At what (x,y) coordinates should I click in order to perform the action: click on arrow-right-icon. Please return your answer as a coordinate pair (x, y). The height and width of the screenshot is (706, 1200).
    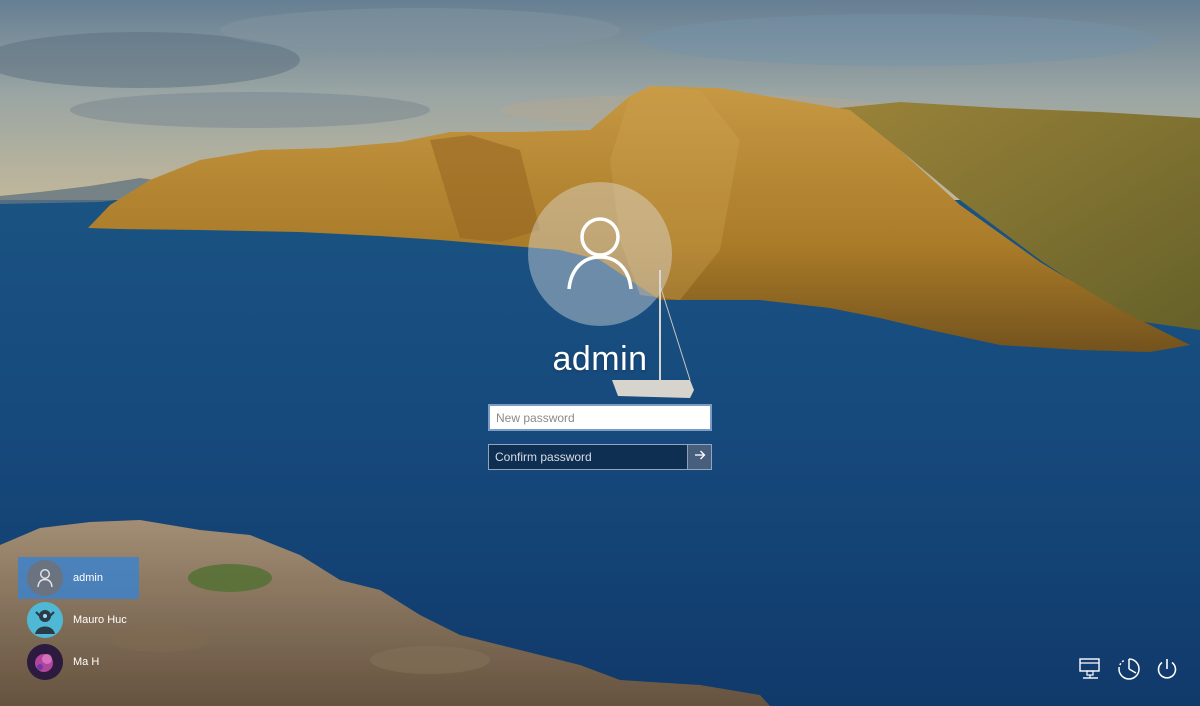
    Looking at the image, I should click on (700, 457).